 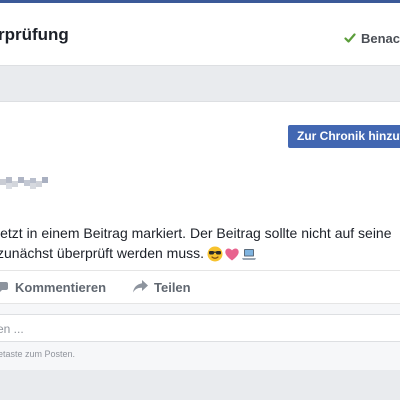 What do you see at coordinates (215, 254) in the screenshot?
I see `sunglasses-face-emoji` at bounding box center [215, 254].